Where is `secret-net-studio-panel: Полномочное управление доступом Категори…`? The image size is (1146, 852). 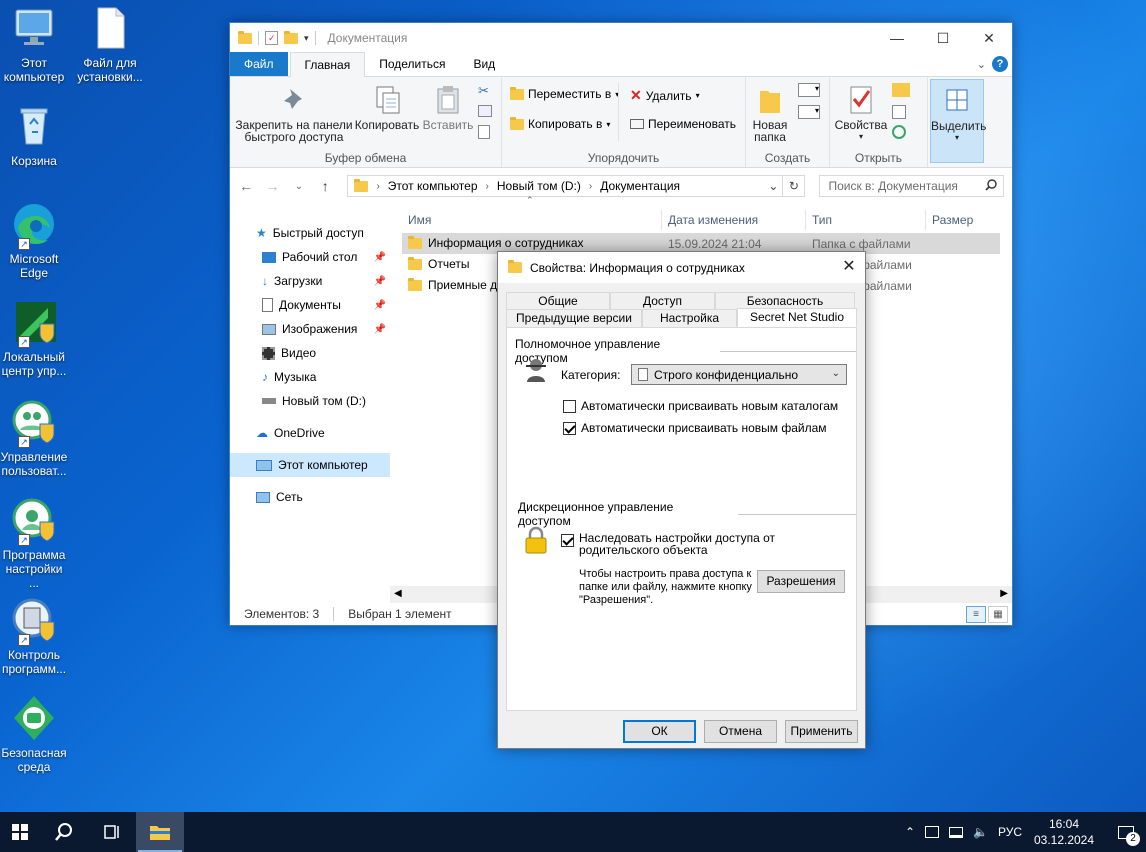 secret-net-studio-panel: Полномочное управление доступом Категори… is located at coordinates (681, 519).